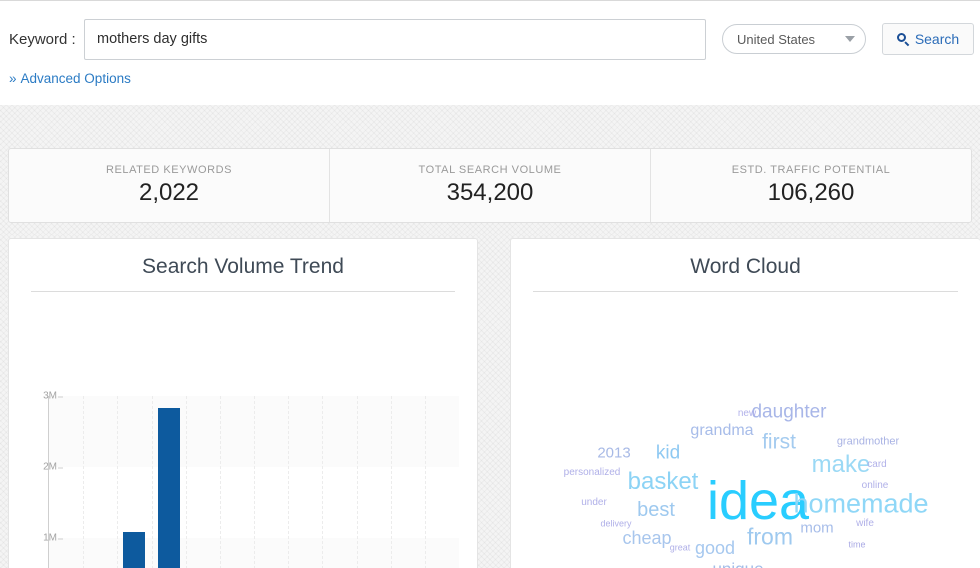 The image size is (980, 568). I want to click on word-cloud-term: under, so click(594, 503).